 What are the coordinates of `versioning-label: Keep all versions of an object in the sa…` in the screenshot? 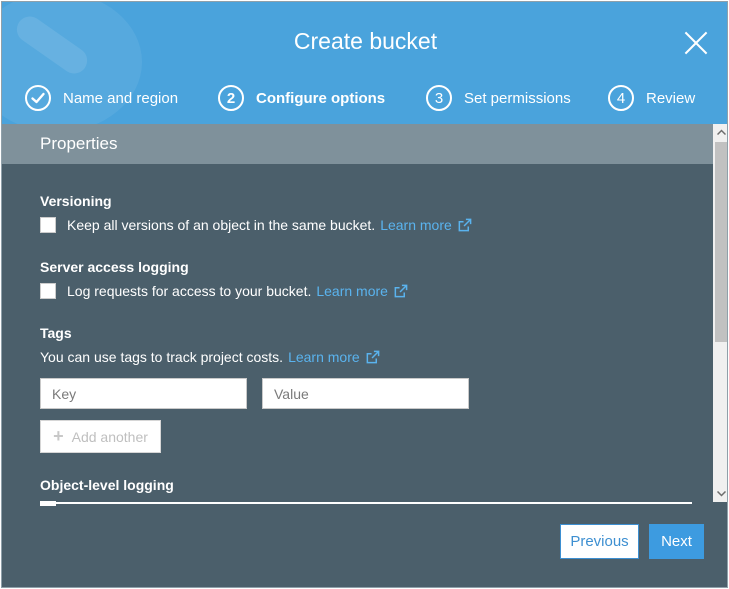 It's located at (221, 225).